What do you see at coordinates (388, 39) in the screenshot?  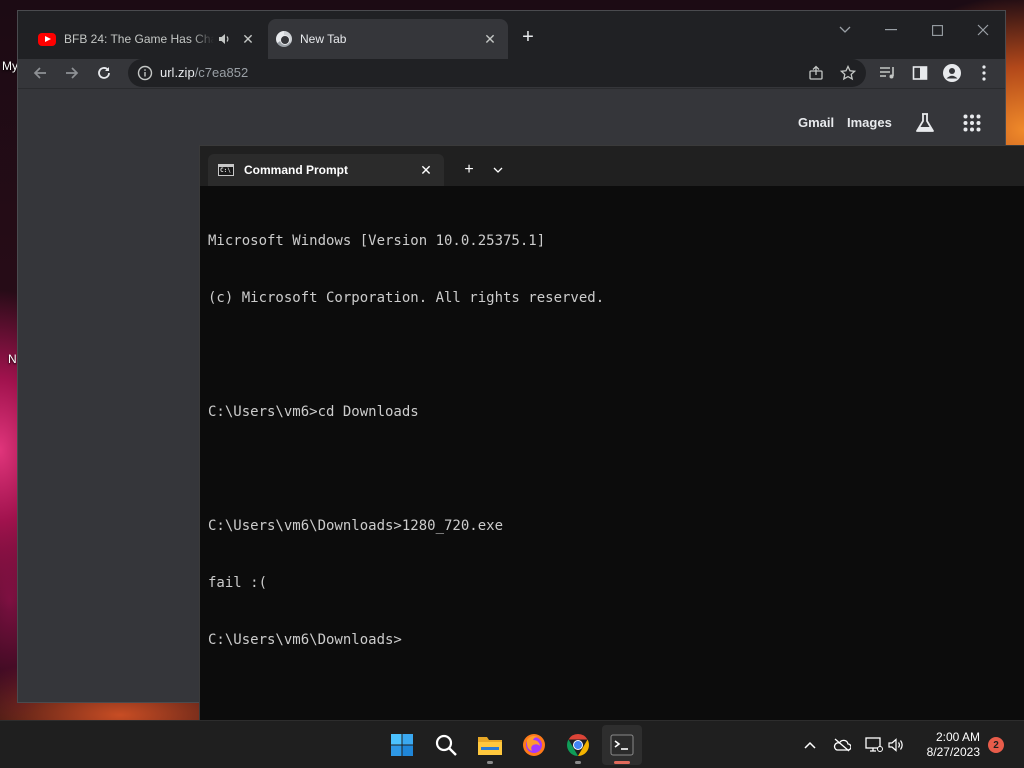 I see `browser-tab-new-tab: New Tab ✕` at bounding box center [388, 39].